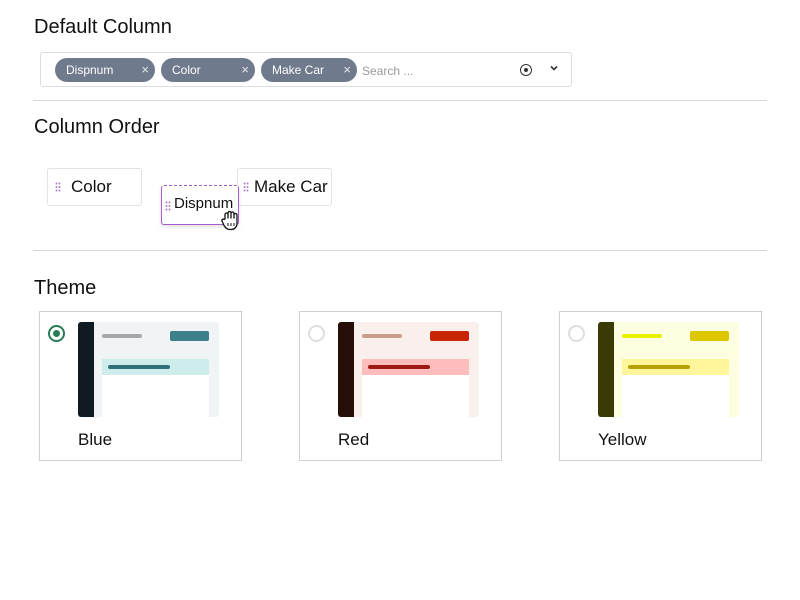 This screenshot has height=600, width=800. I want to click on theme-card-red: Red, so click(400, 386).